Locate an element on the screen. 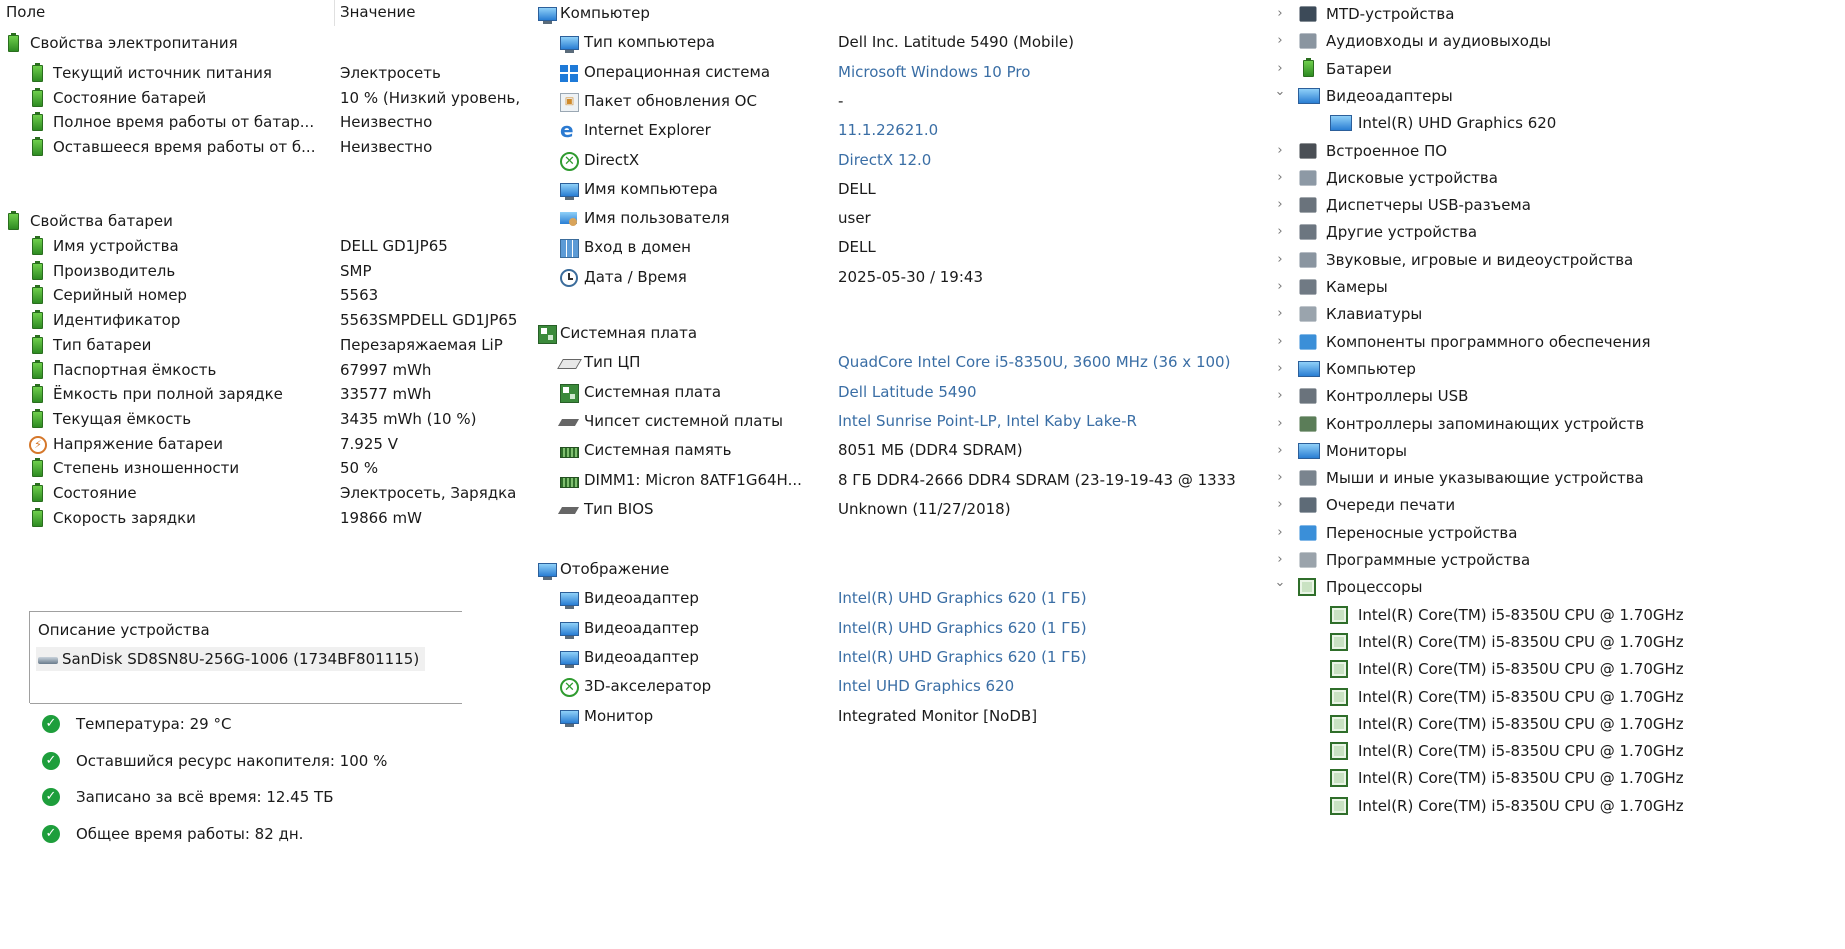  summary-value-link: 11.1.22621.0 is located at coordinates (888, 130).